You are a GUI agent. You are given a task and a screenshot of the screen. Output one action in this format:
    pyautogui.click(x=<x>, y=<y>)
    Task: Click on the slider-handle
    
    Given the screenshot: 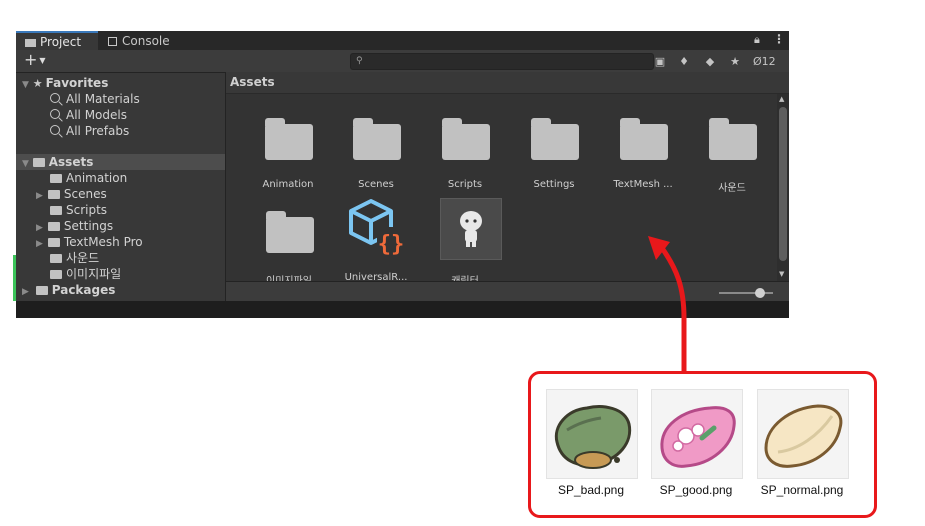 What is the action you would take?
    pyautogui.click(x=760, y=293)
    